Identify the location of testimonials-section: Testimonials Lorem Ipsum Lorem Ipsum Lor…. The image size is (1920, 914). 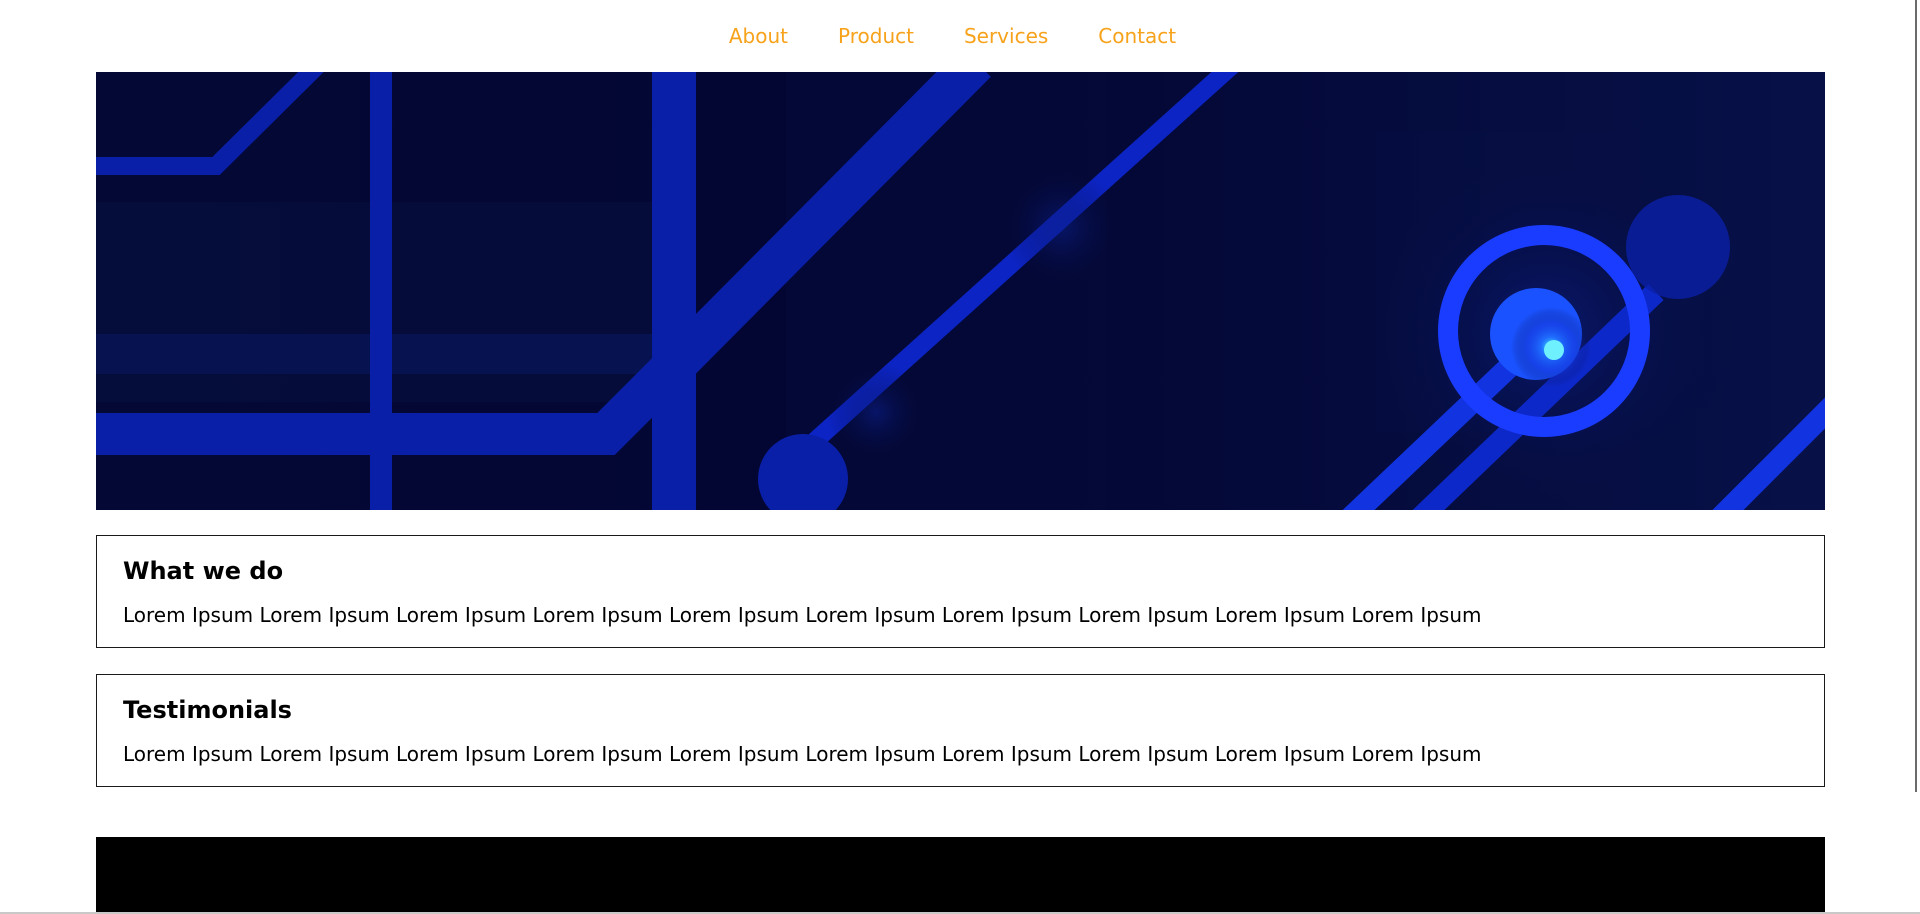
(960, 730).